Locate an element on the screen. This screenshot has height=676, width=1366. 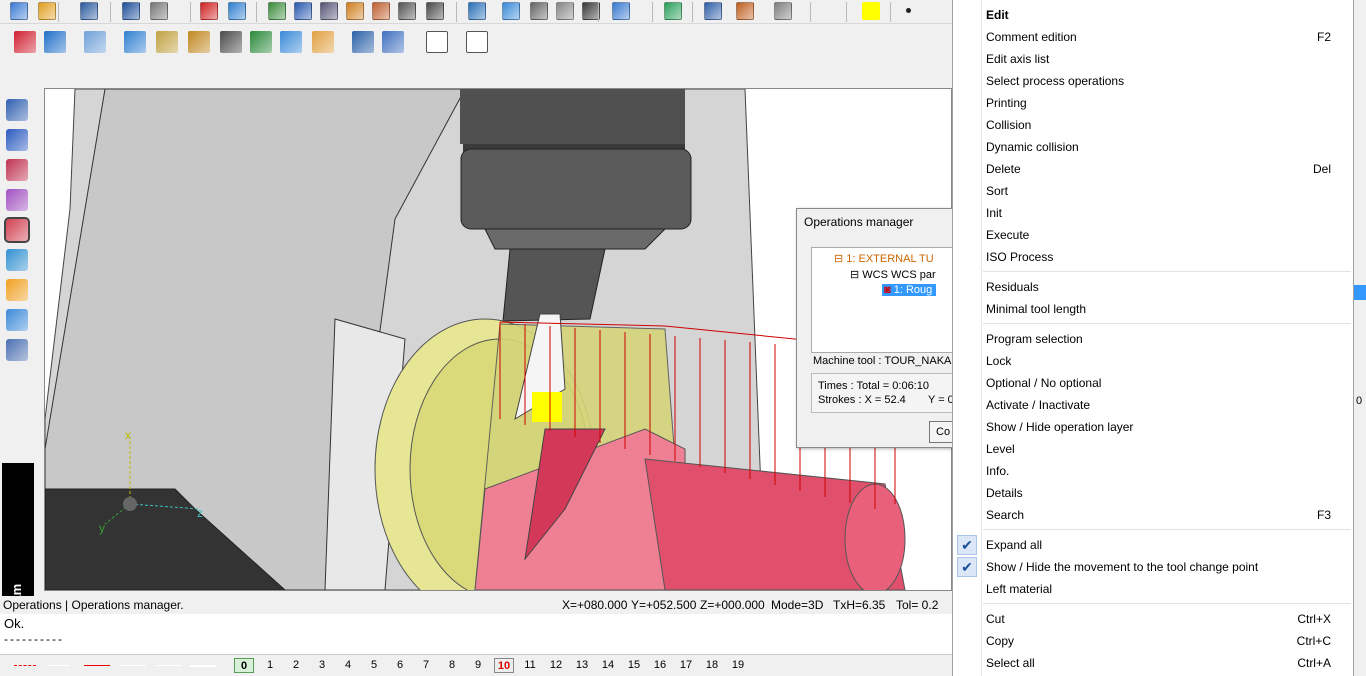
menu-item-show-hide-operation-layer: Show / Hide operation layer is located at coordinates (1153, 427).